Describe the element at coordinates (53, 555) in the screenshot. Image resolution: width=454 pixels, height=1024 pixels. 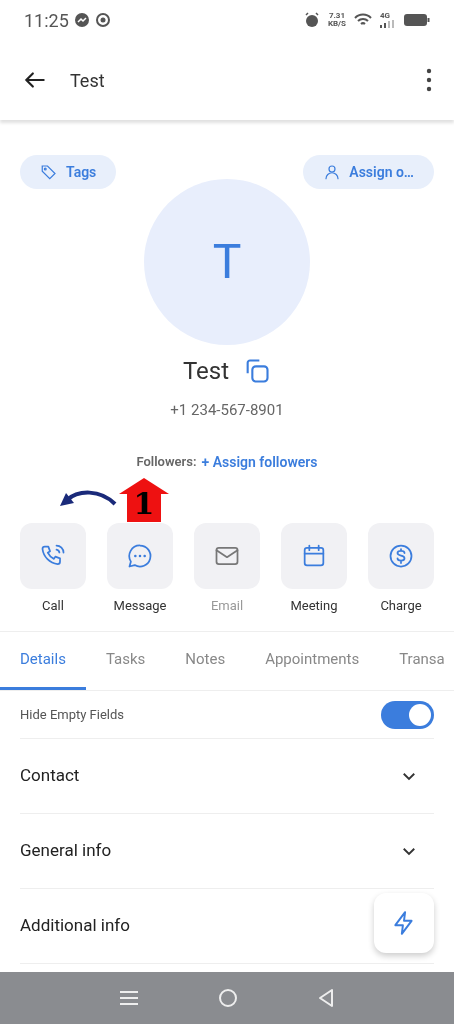
I see `call-action-button` at that location.